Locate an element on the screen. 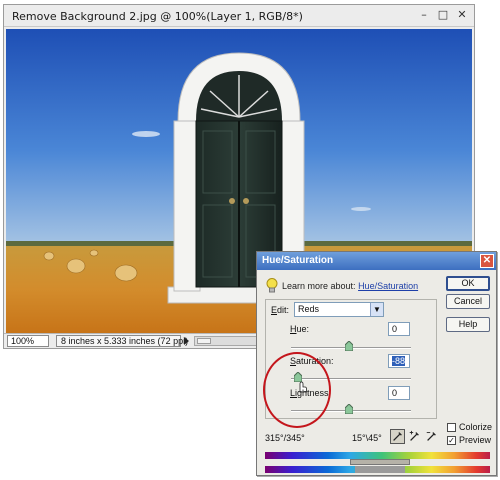 The width and height of the screenshot is (500, 480). learn-more-link: Hue/Saturation is located at coordinates (388, 286).